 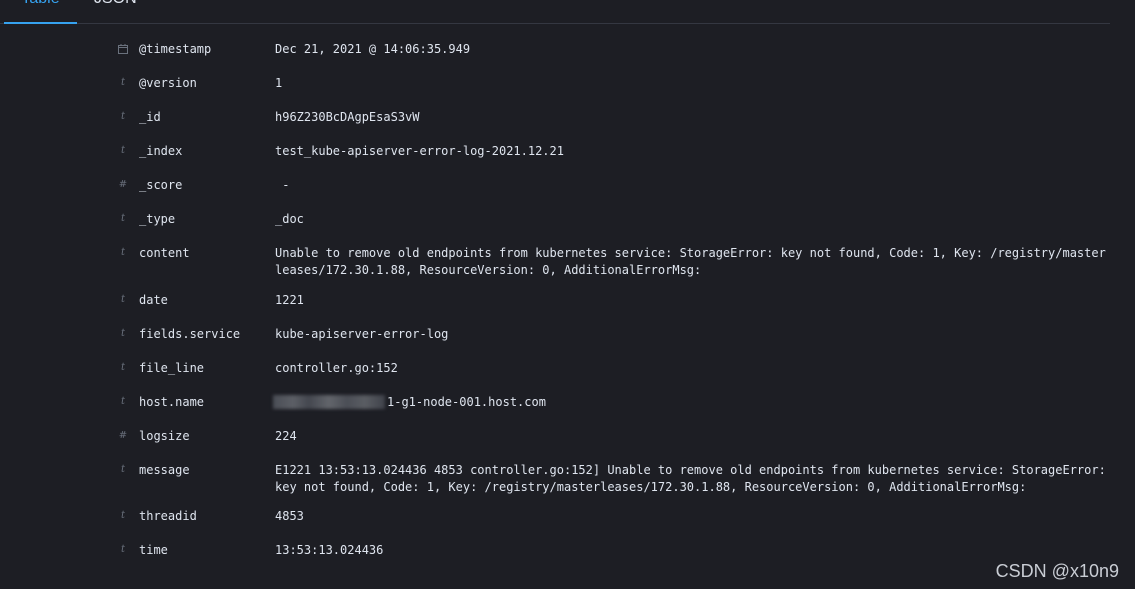 What do you see at coordinates (329, 550) in the screenshot?
I see `field-value: 13:53:13.024436` at bounding box center [329, 550].